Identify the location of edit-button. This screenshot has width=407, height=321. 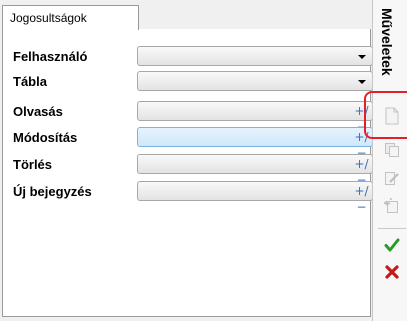
(392, 178).